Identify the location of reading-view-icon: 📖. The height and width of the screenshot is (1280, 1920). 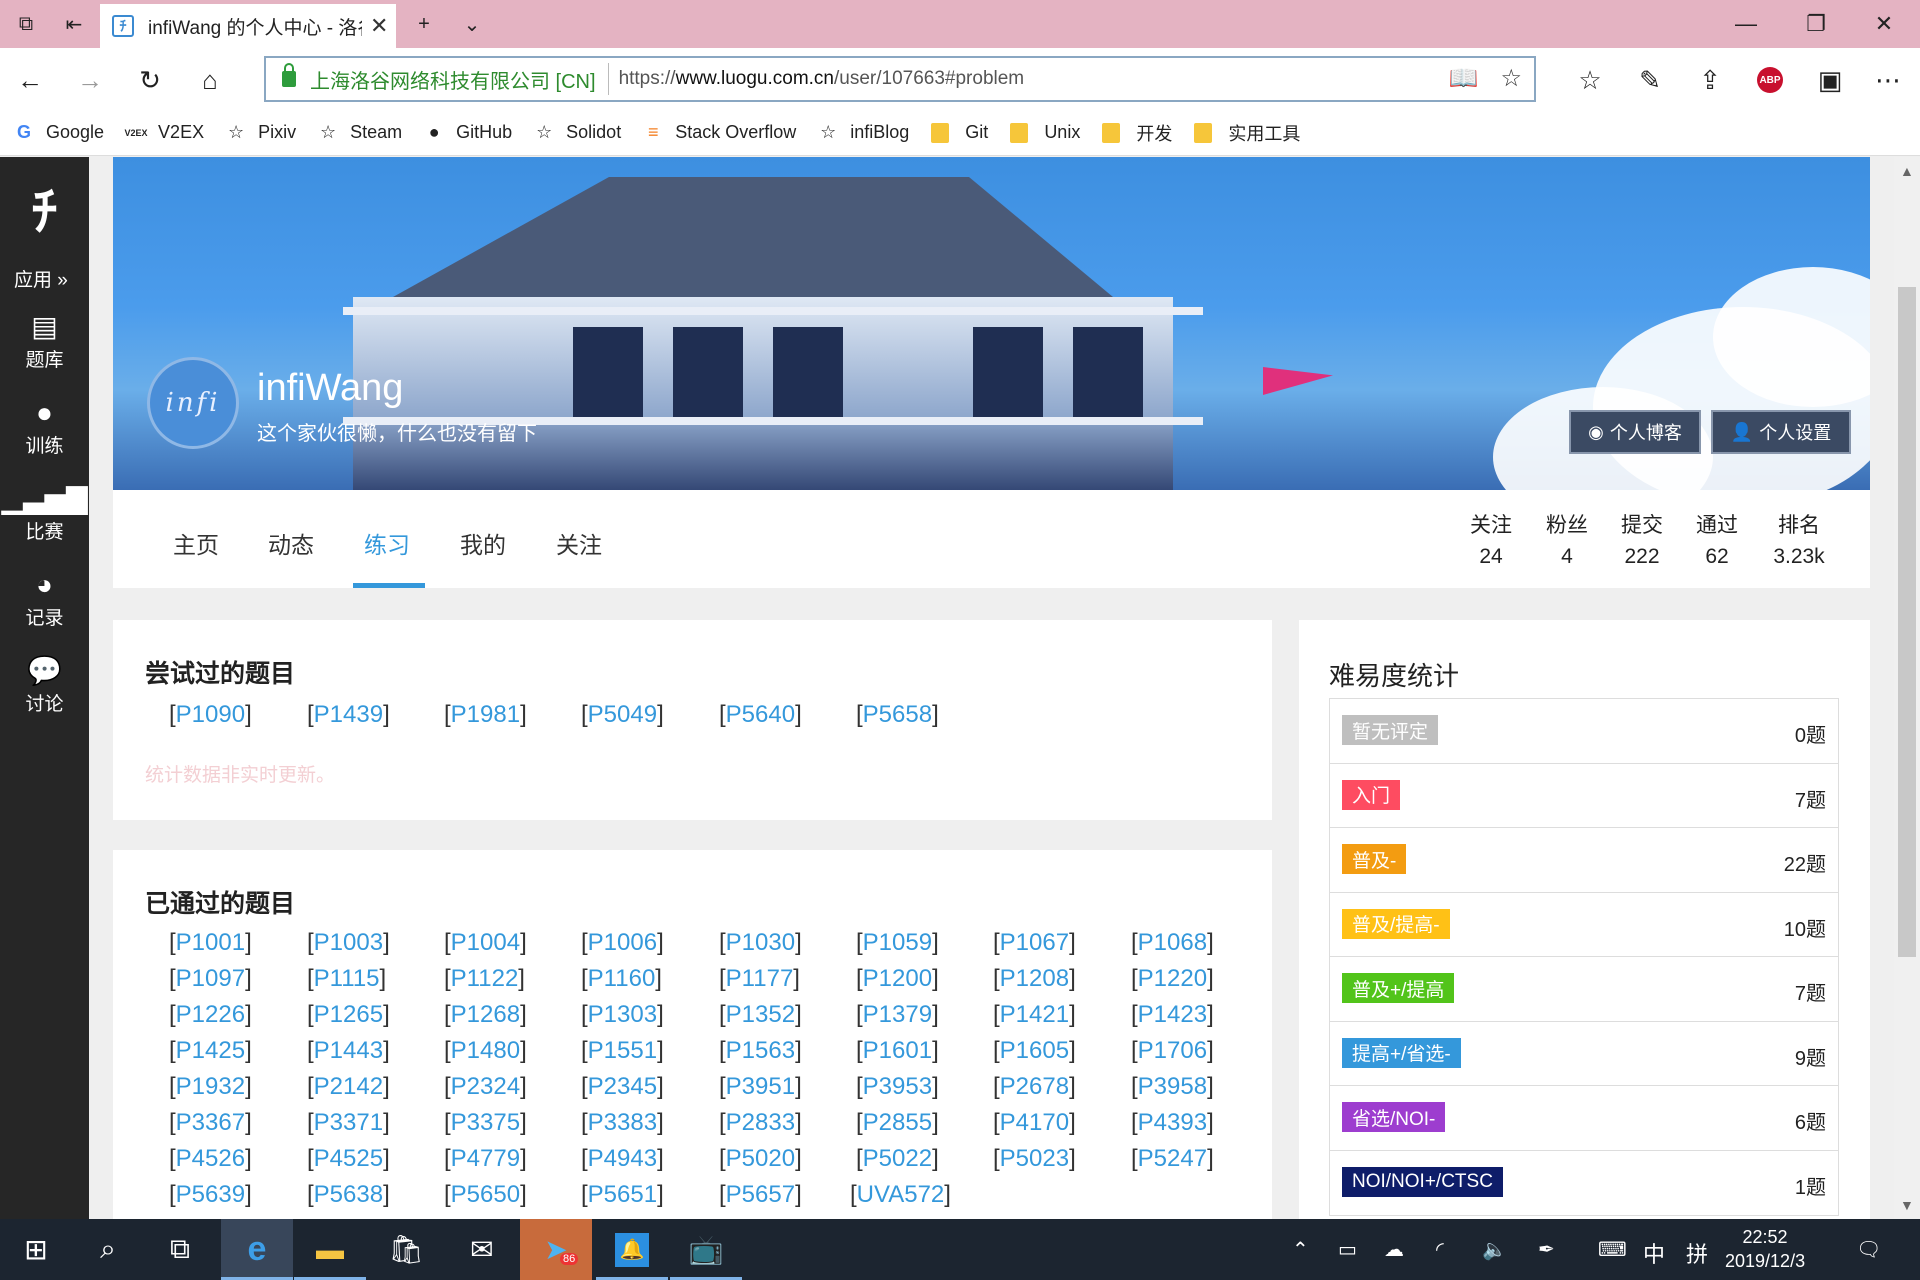
(1464, 78).